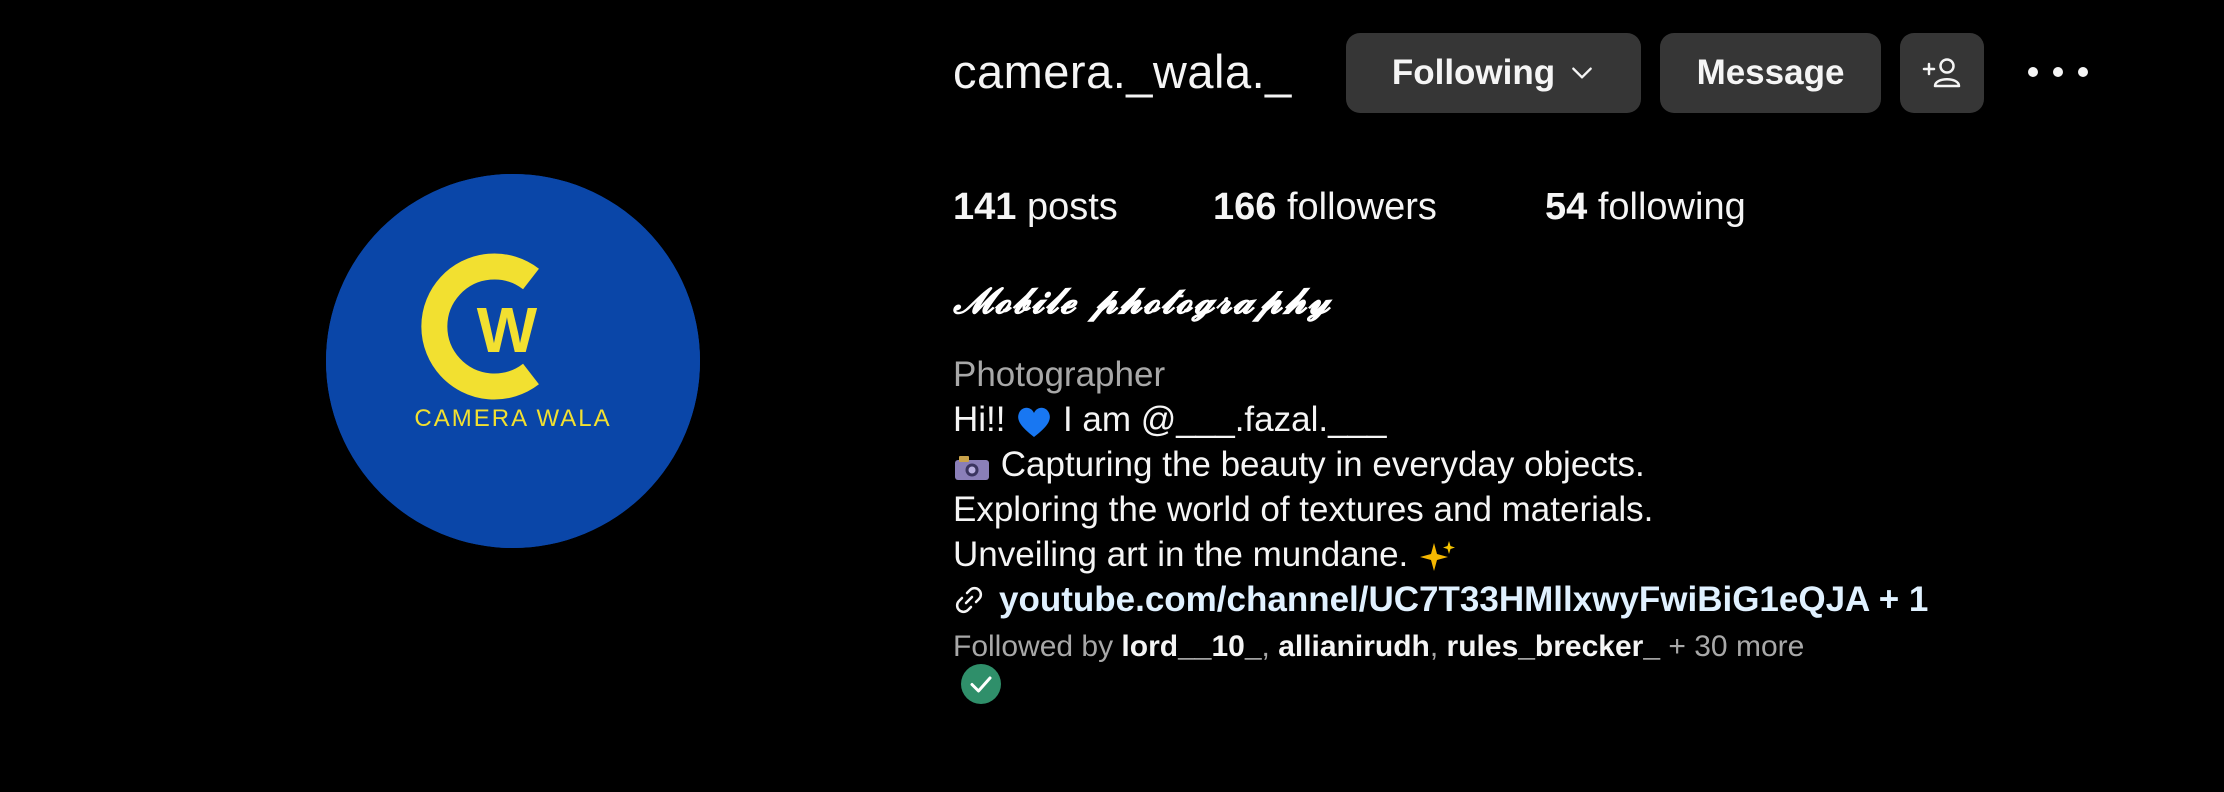  I want to click on posts-label: posts, so click(1072, 207).